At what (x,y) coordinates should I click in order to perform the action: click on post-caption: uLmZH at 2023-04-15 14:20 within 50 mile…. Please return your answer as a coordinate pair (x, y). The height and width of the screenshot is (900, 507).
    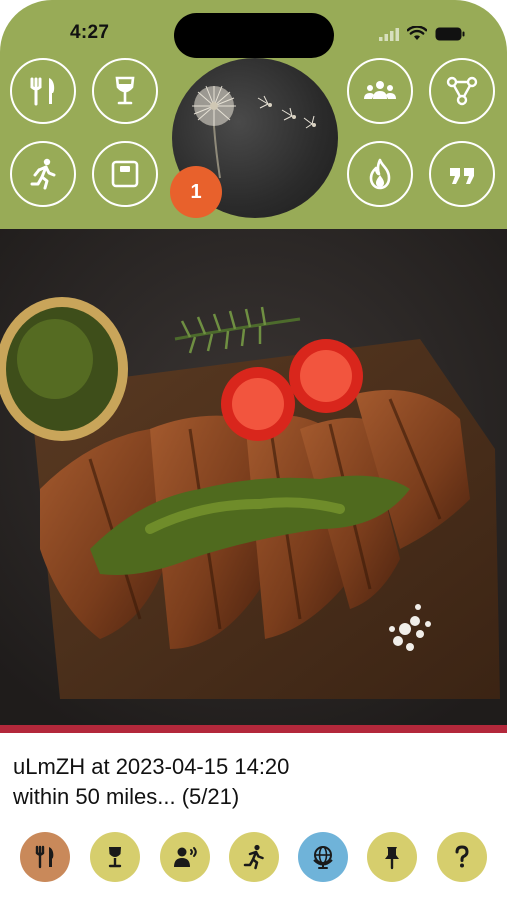
    Looking at the image, I should click on (253, 782).